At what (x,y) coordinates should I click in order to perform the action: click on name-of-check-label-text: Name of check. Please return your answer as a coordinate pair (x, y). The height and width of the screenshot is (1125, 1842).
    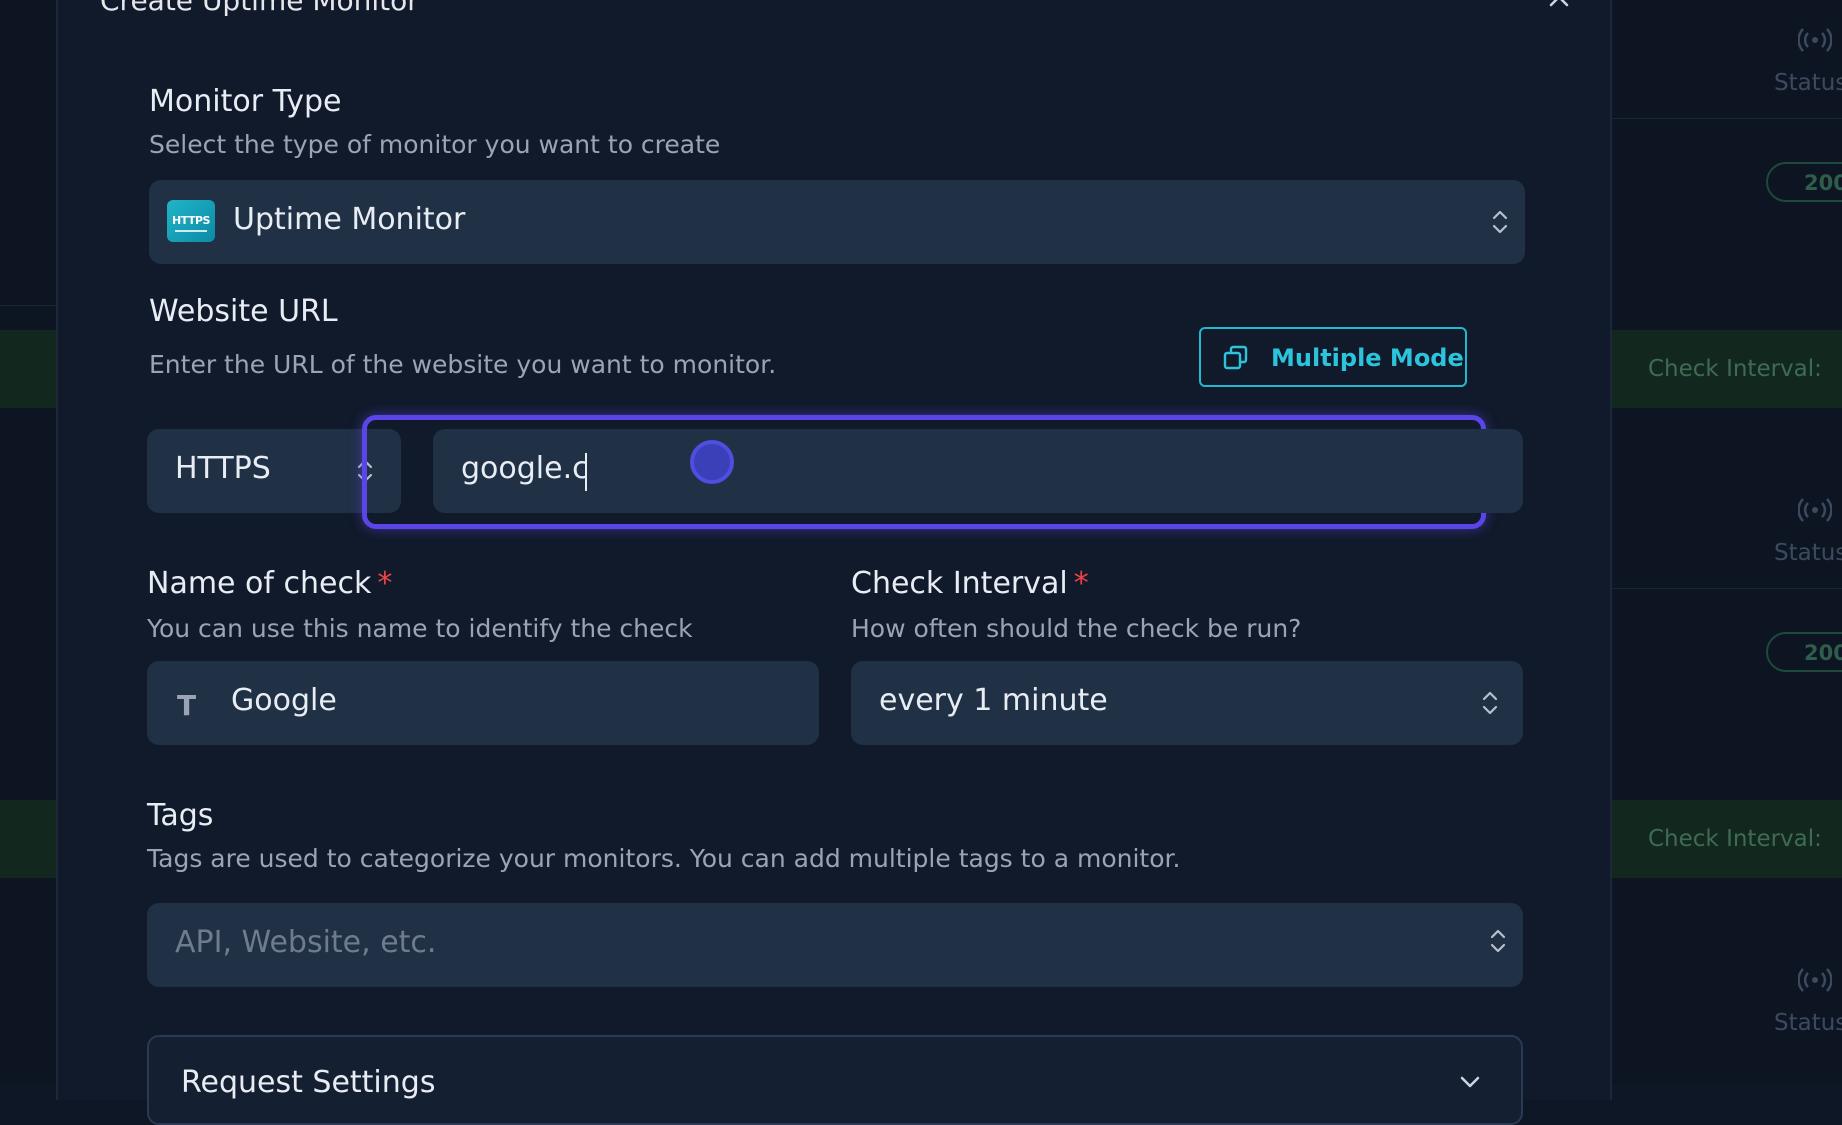
    Looking at the image, I should click on (259, 583).